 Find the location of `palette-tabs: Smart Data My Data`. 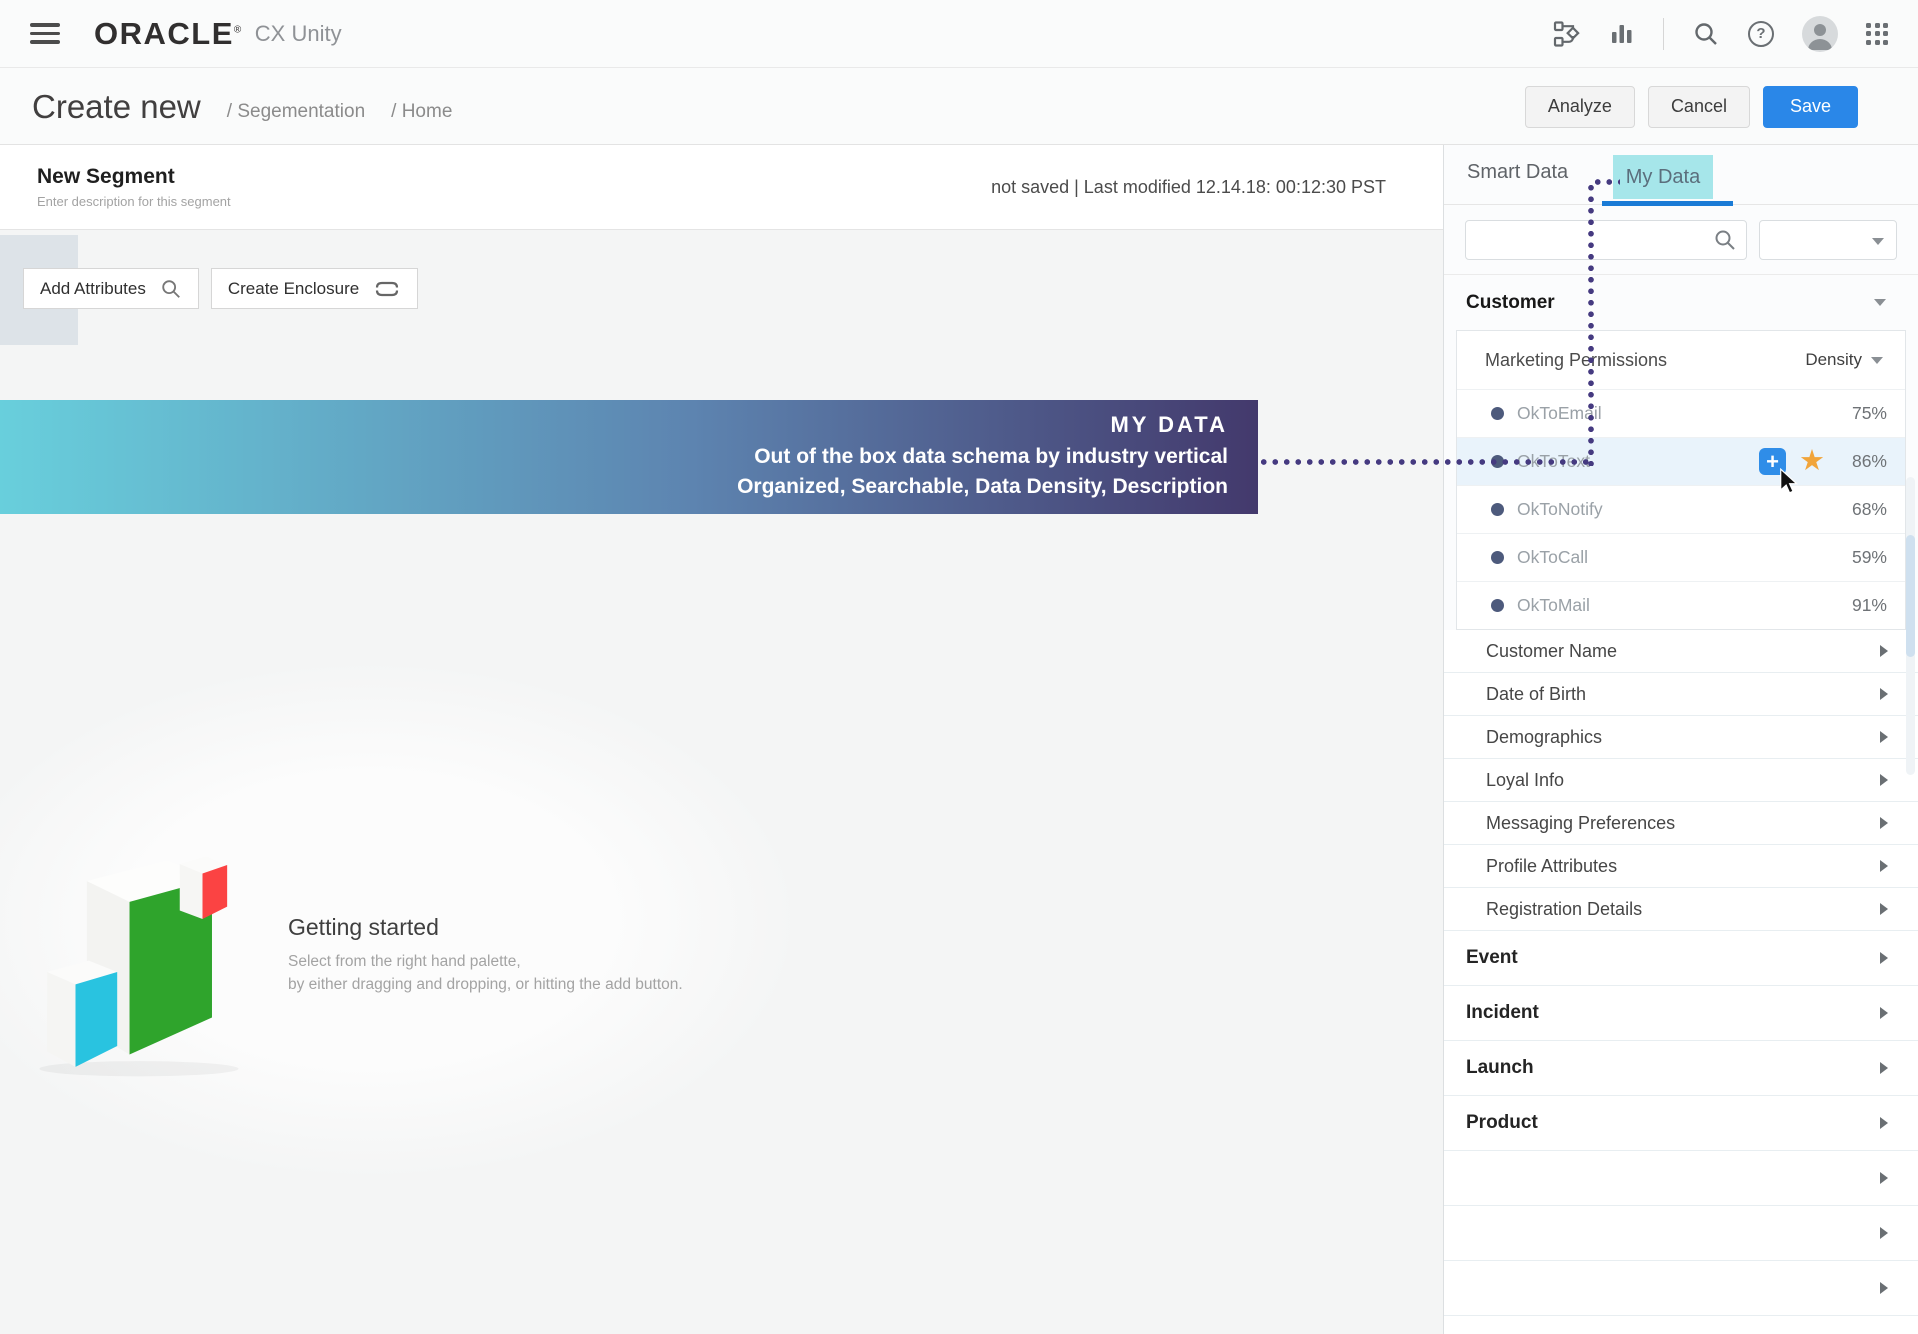

palette-tabs: Smart Data My Data is located at coordinates (1681, 175).